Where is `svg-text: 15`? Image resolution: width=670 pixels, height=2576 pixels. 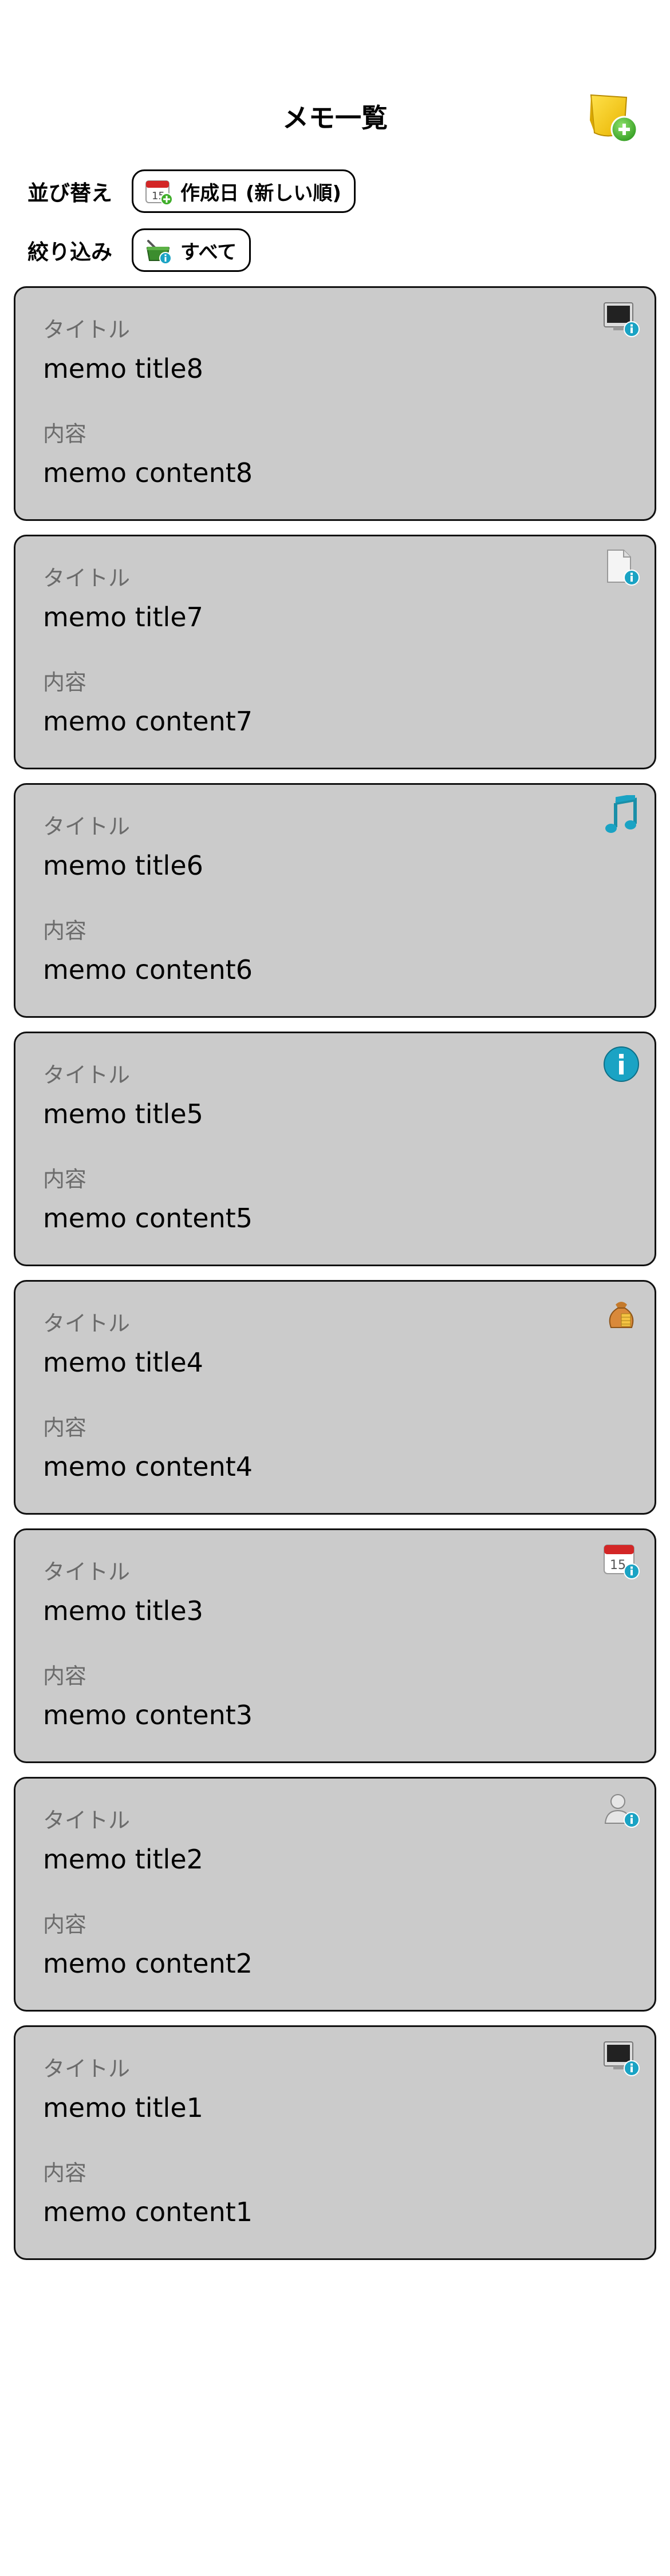 svg-text: 15 is located at coordinates (618, 1565).